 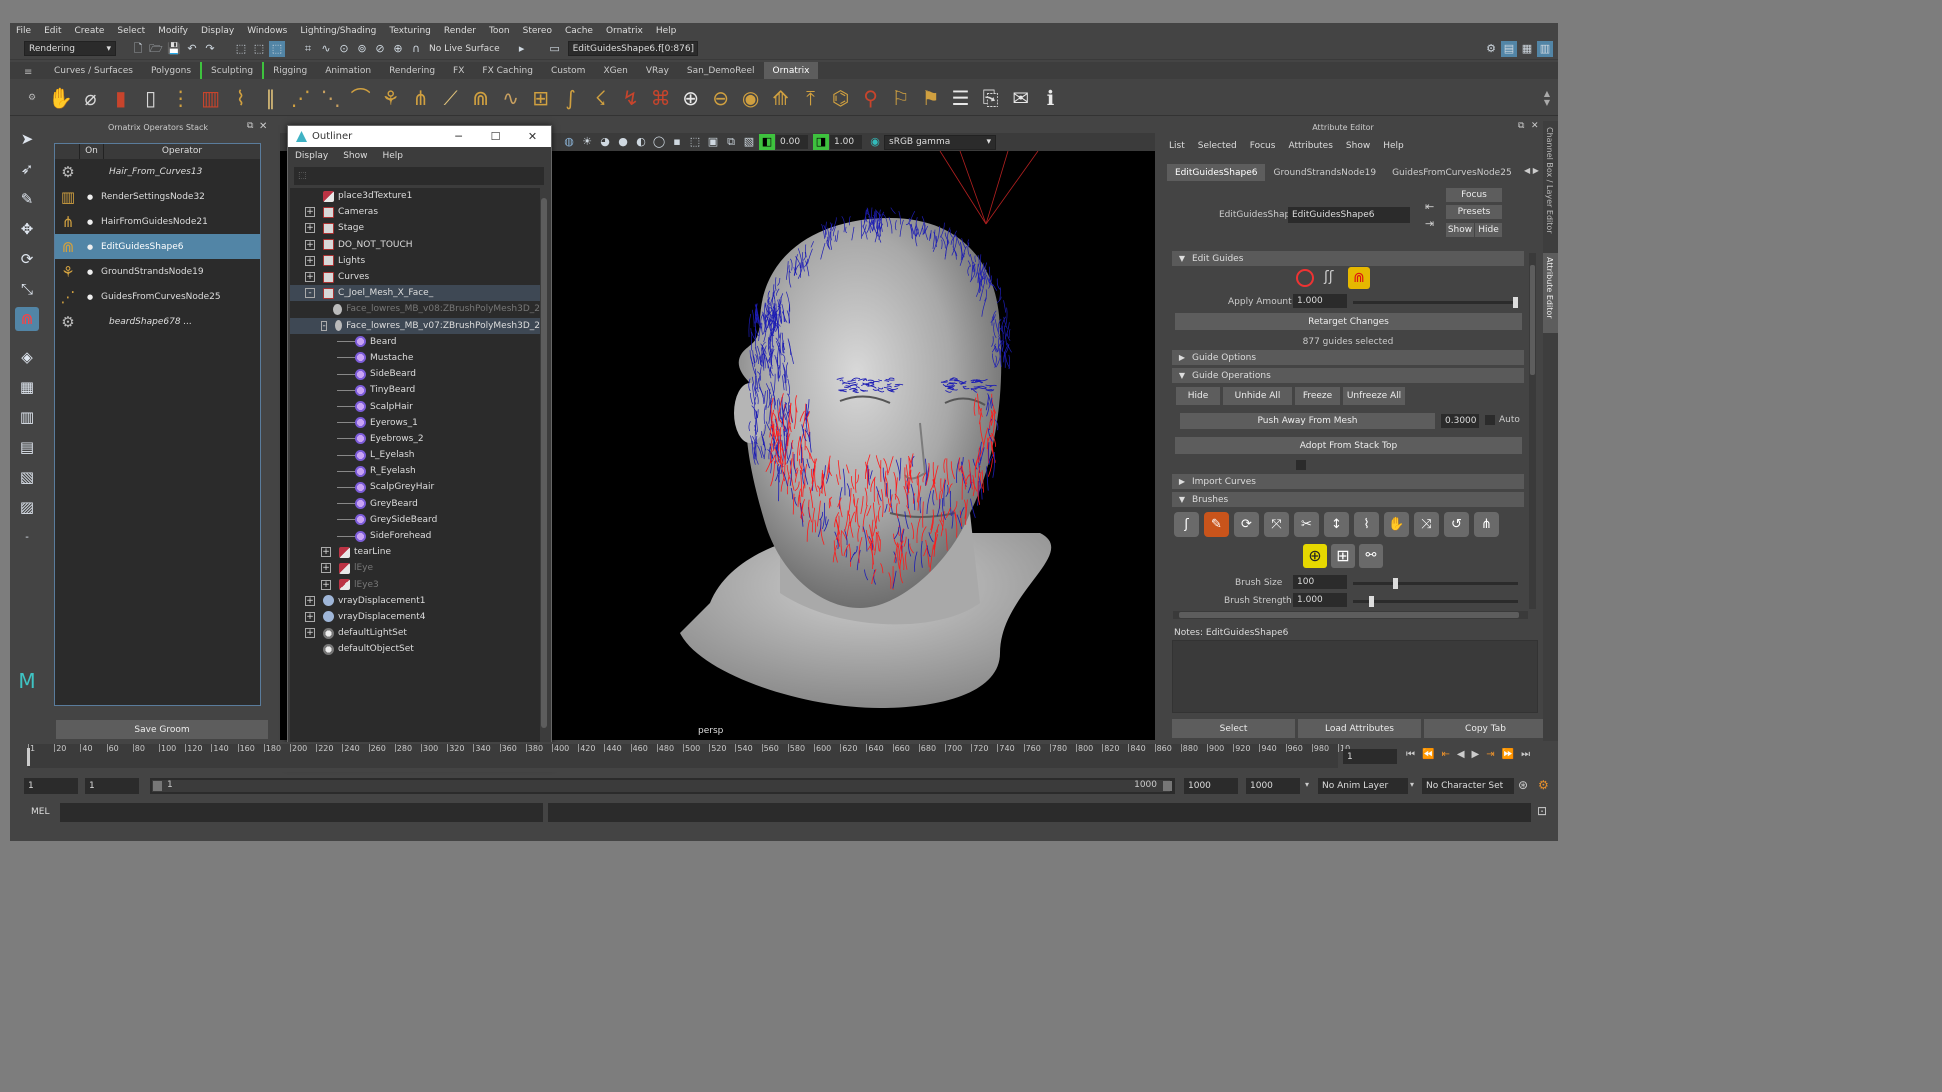 What do you see at coordinates (1525, 754) in the screenshot?
I see `go-to-end-icon: ⏭` at bounding box center [1525, 754].